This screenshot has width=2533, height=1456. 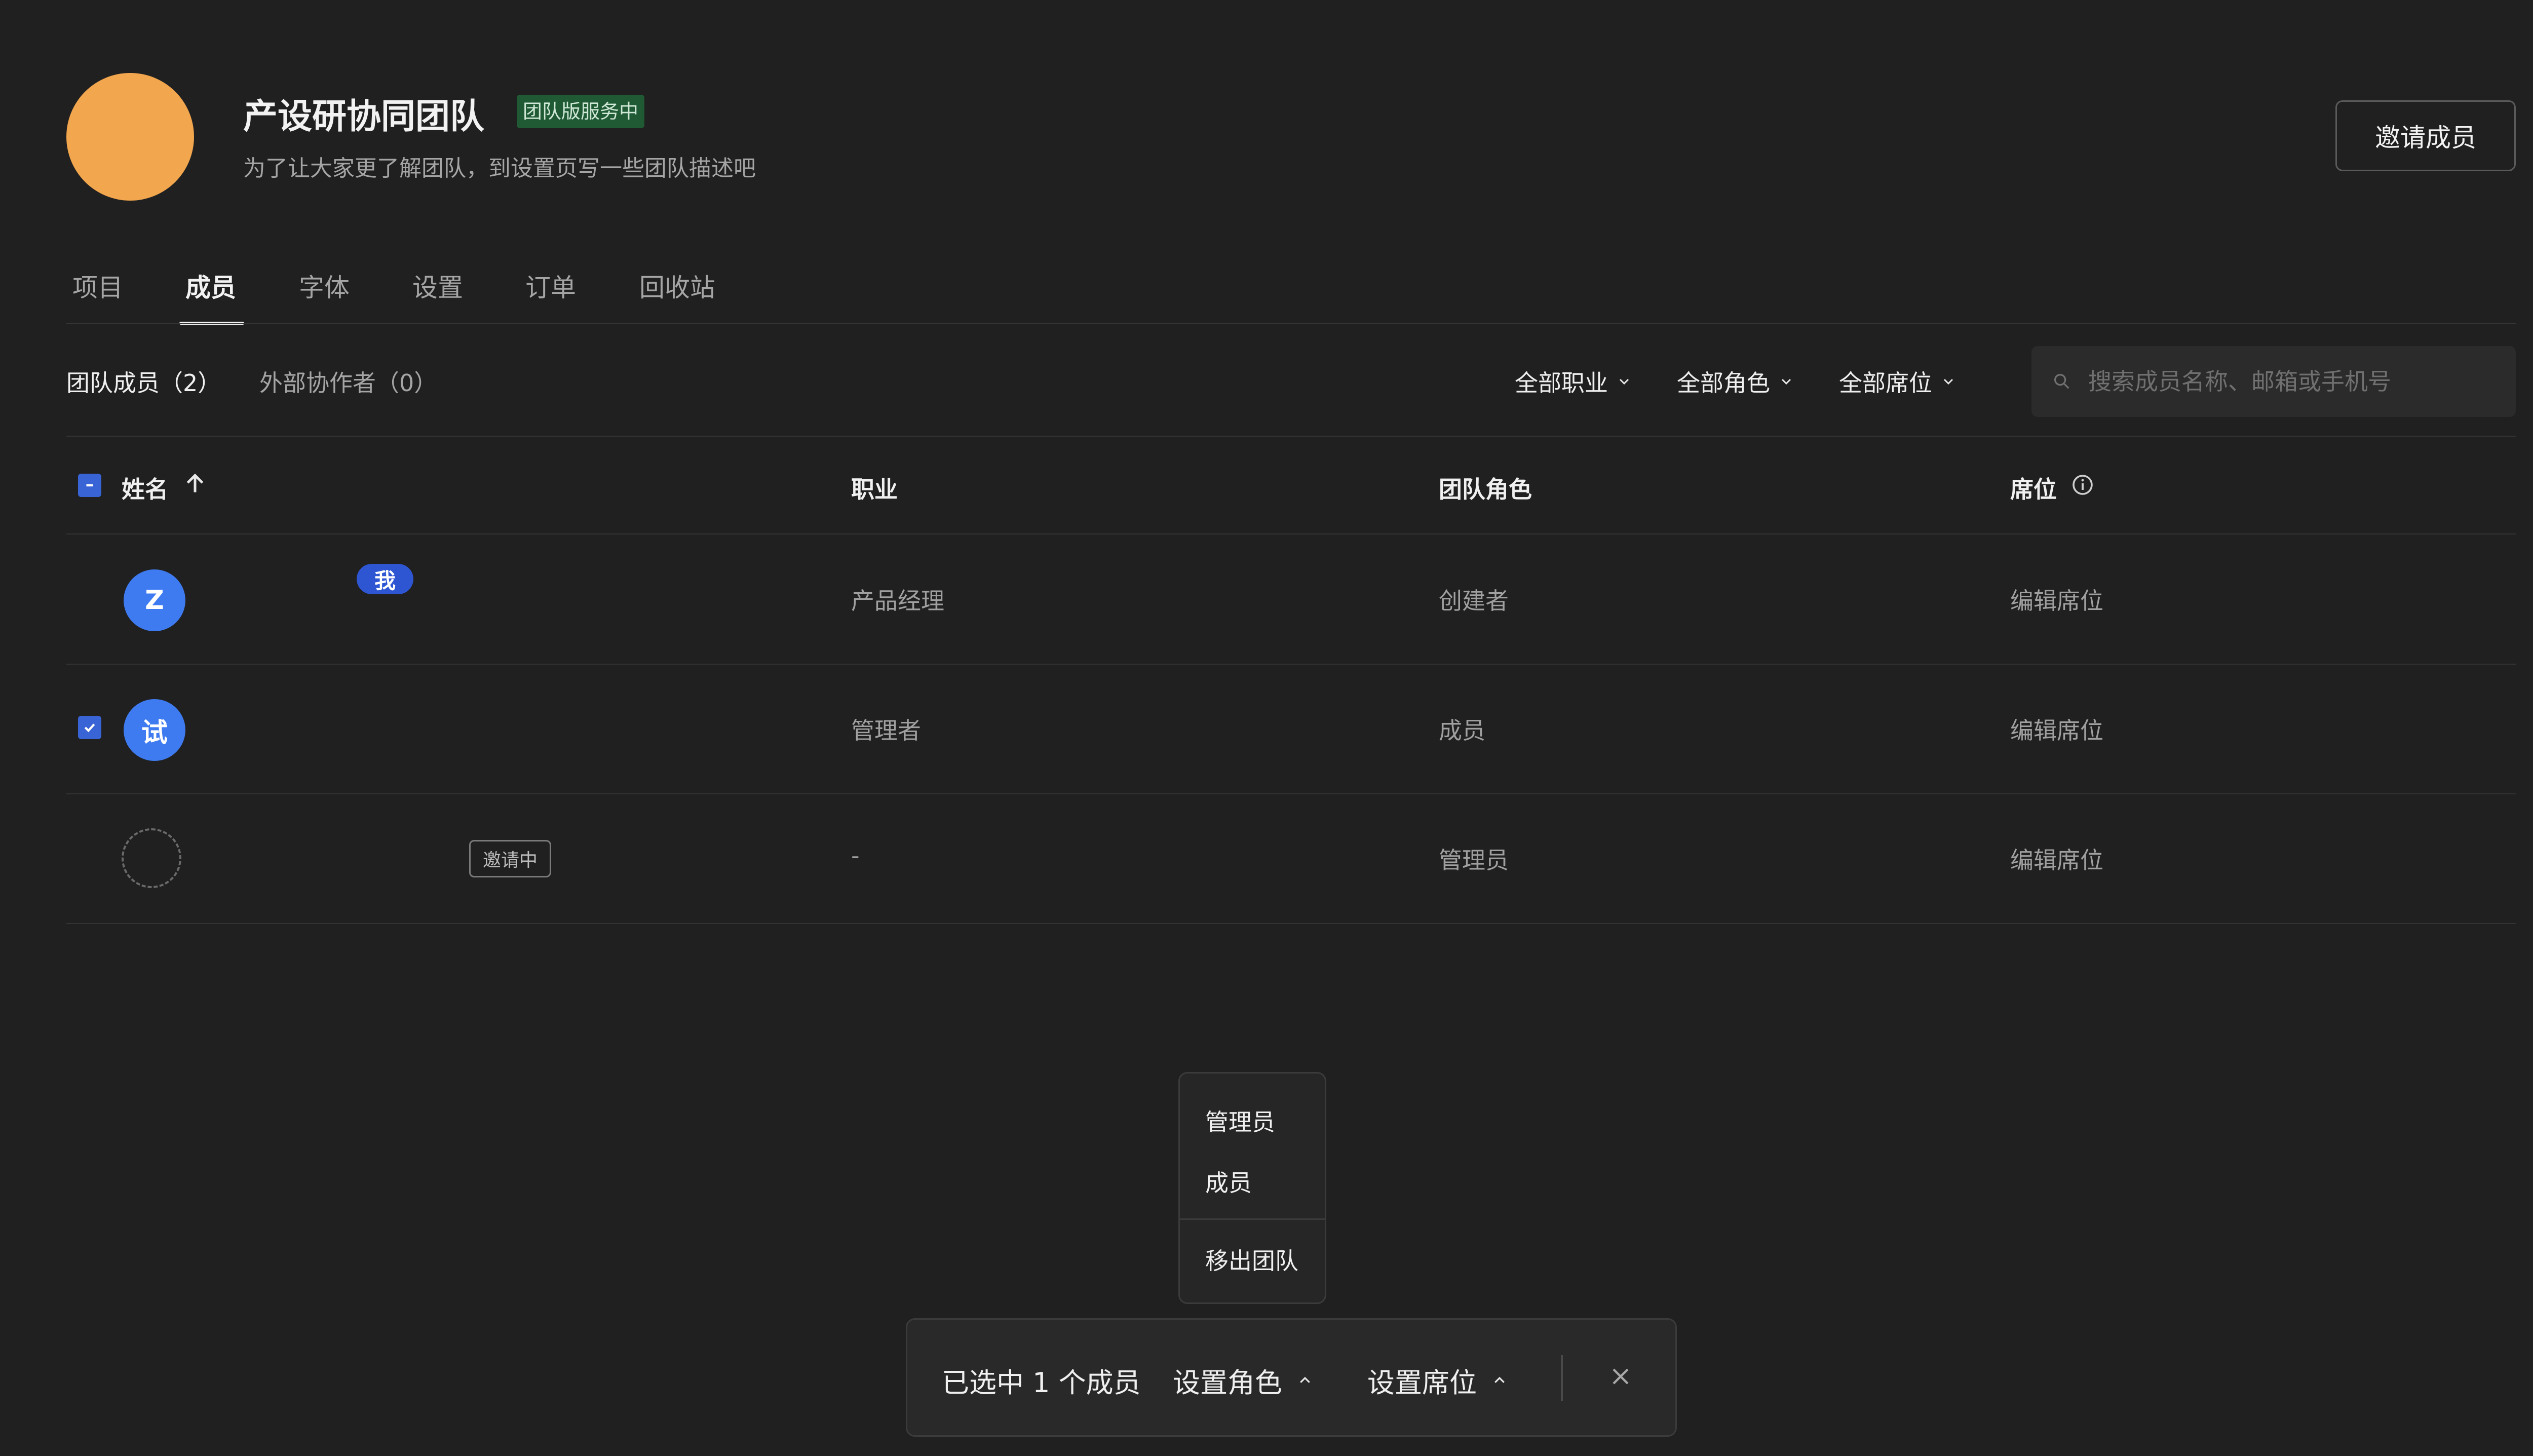 What do you see at coordinates (324, 285) in the screenshot?
I see `tab-fonts: 字体` at bounding box center [324, 285].